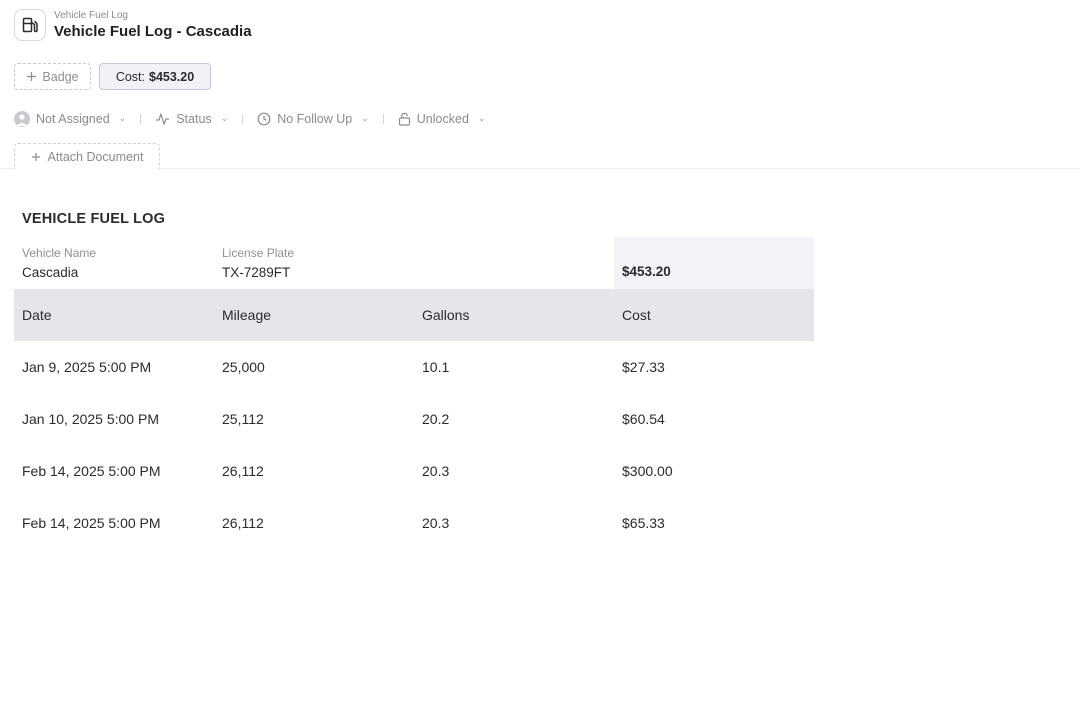 This screenshot has width=1080, height=720. I want to click on column-header-cost: Cost, so click(636, 315).